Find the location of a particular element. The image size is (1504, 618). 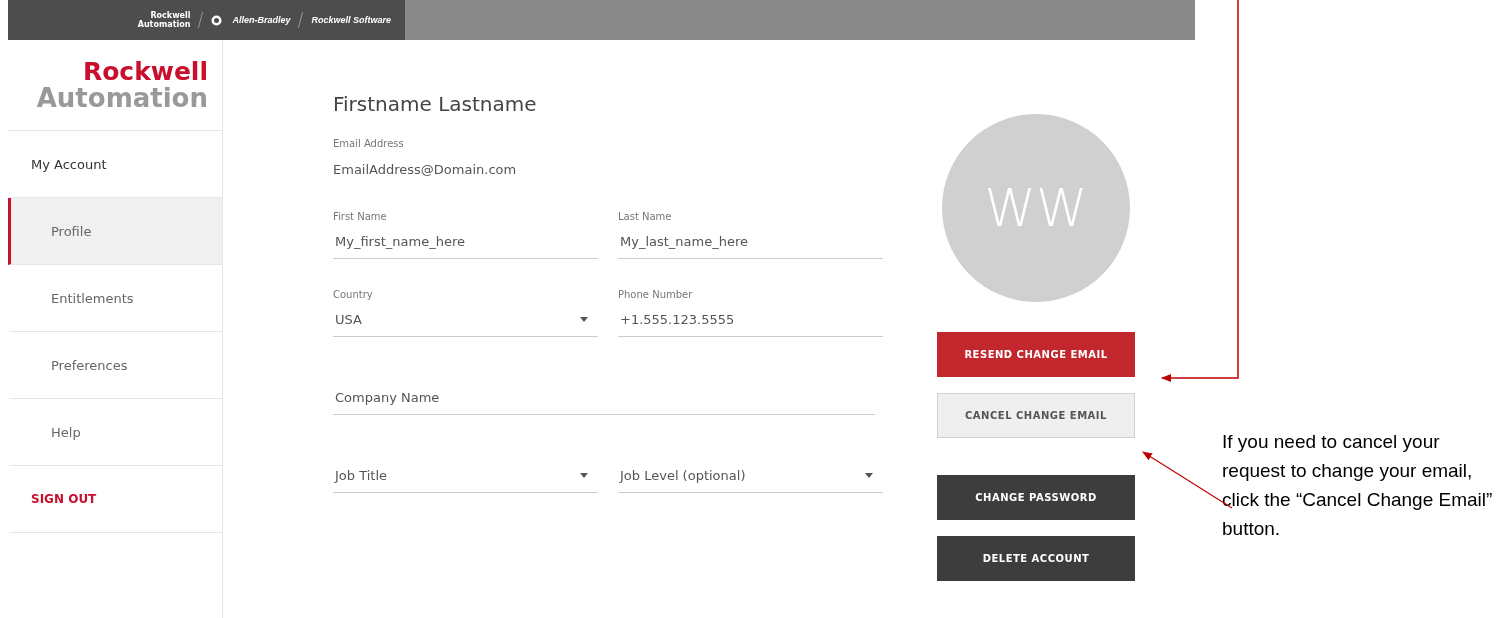

profile-name: Firstname Lastname is located at coordinates (435, 104).